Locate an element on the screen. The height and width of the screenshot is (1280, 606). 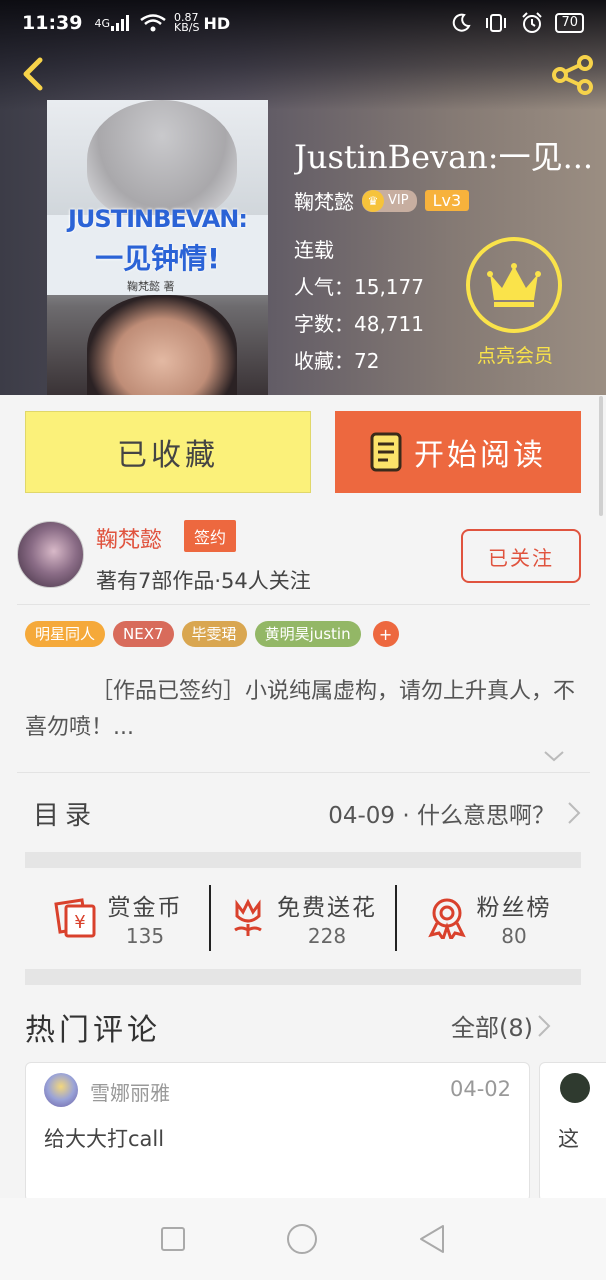
reward-flower-button: 免费送花 228 is located at coordinates (303, 918).